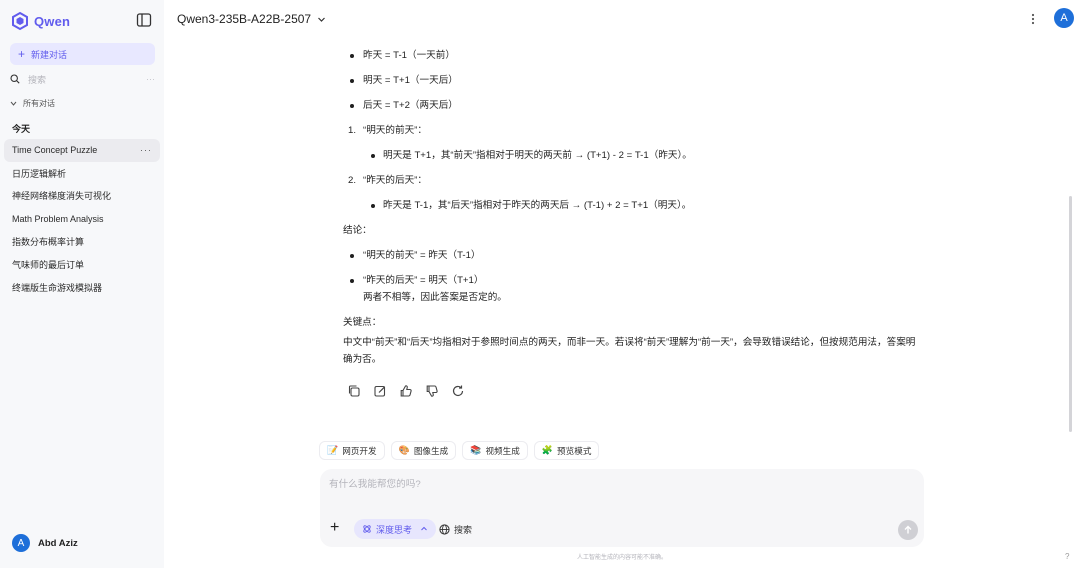 The width and height of the screenshot is (1080, 568). What do you see at coordinates (367, 529) in the screenshot?
I see `atom-icon` at bounding box center [367, 529].